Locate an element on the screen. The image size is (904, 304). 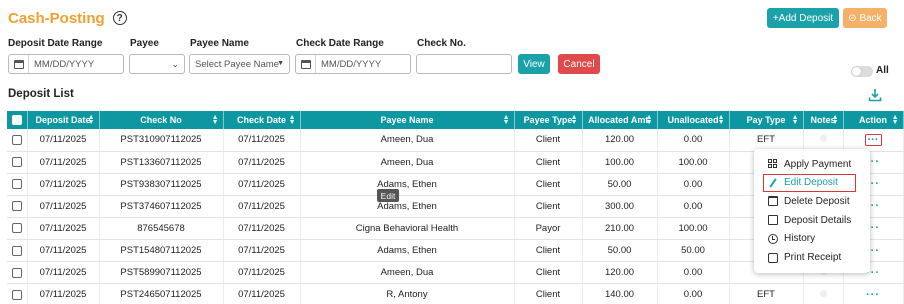
trash-icon is located at coordinates (773, 201).